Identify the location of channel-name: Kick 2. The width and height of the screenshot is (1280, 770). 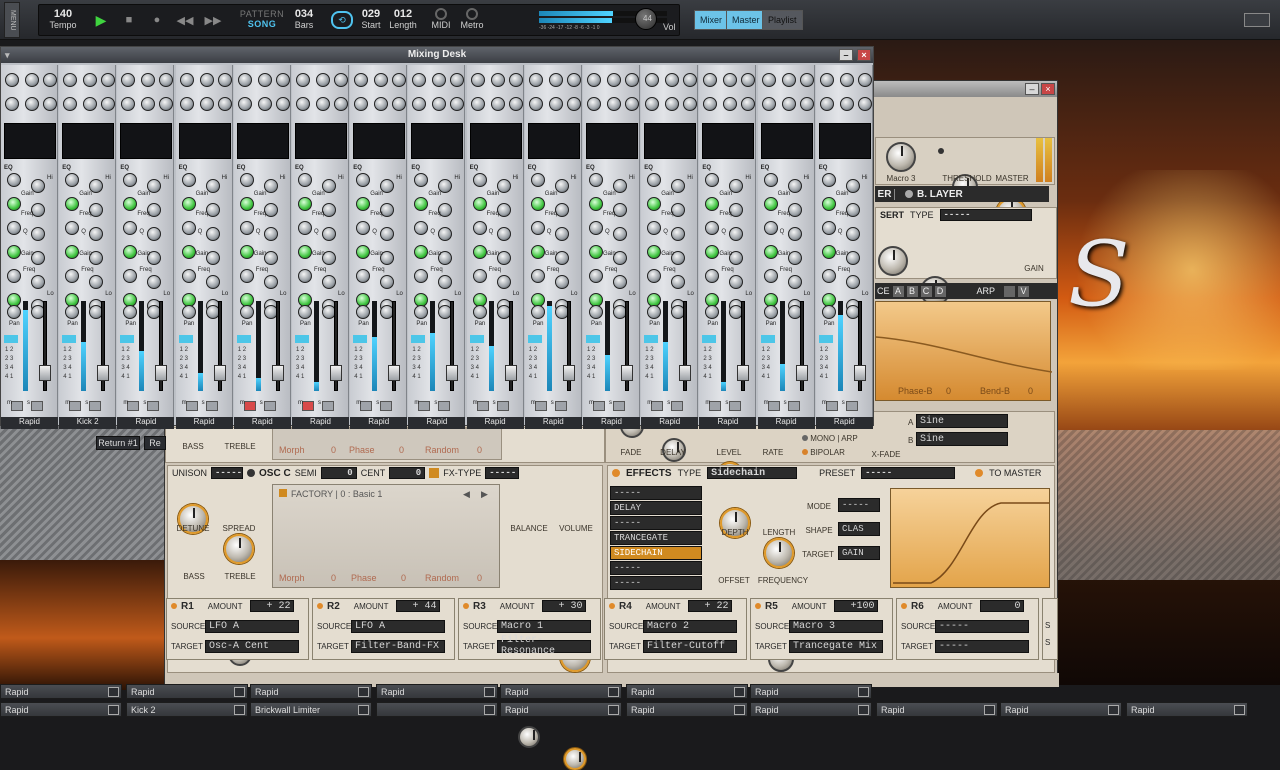
(88, 423).